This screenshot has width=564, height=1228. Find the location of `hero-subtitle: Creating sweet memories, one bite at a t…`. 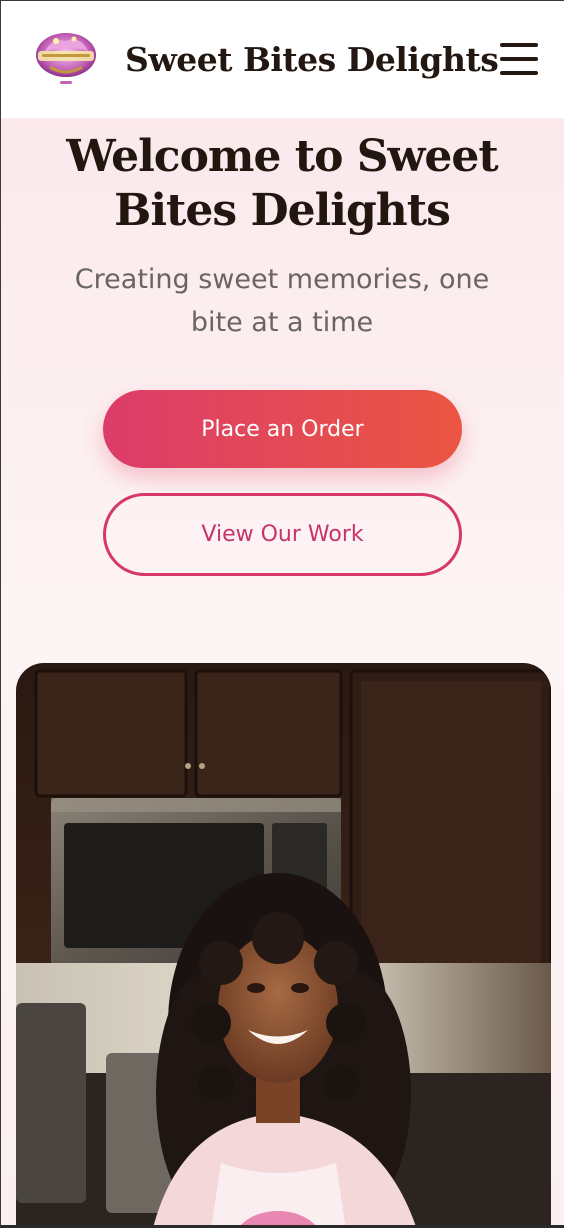

hero-subtitle: Creating sweet memories, one bite at a t… is located at coordinates (282, 301).